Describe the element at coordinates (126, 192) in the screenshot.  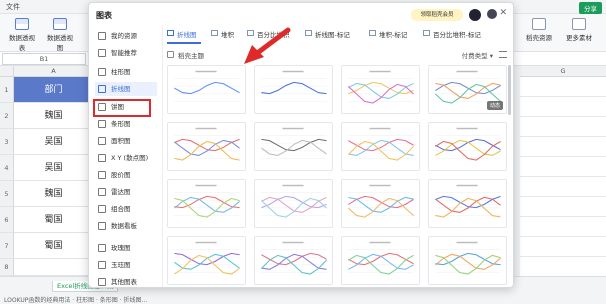
I see `sidebar-item-radar: 雷达图` at that location.